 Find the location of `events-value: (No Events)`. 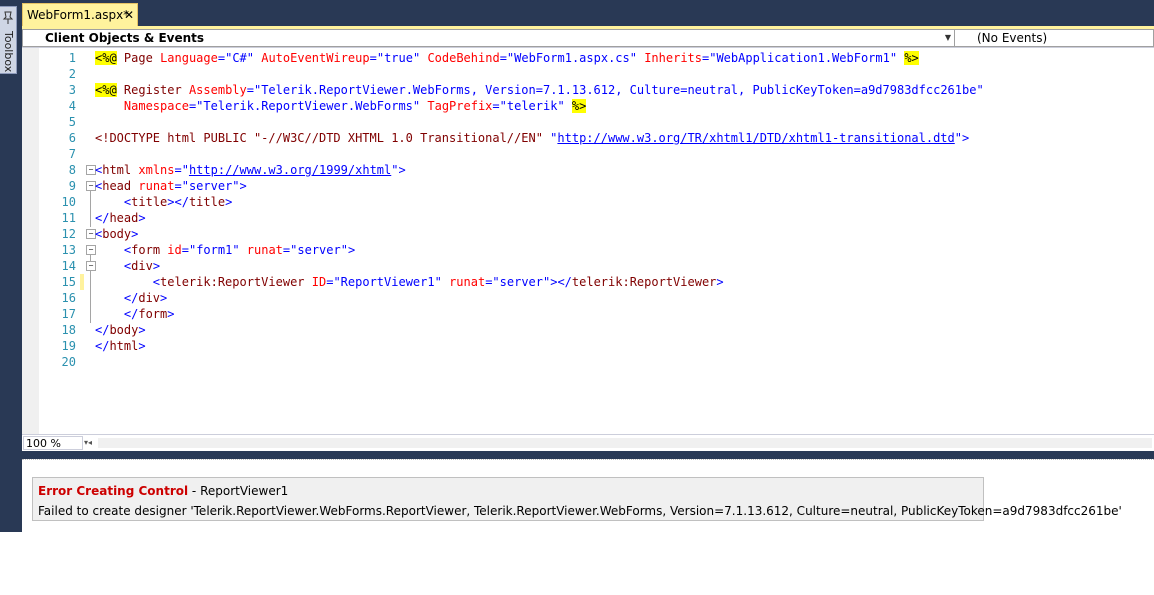

events-value: (No Events) is located at coordinates (1012, 38).